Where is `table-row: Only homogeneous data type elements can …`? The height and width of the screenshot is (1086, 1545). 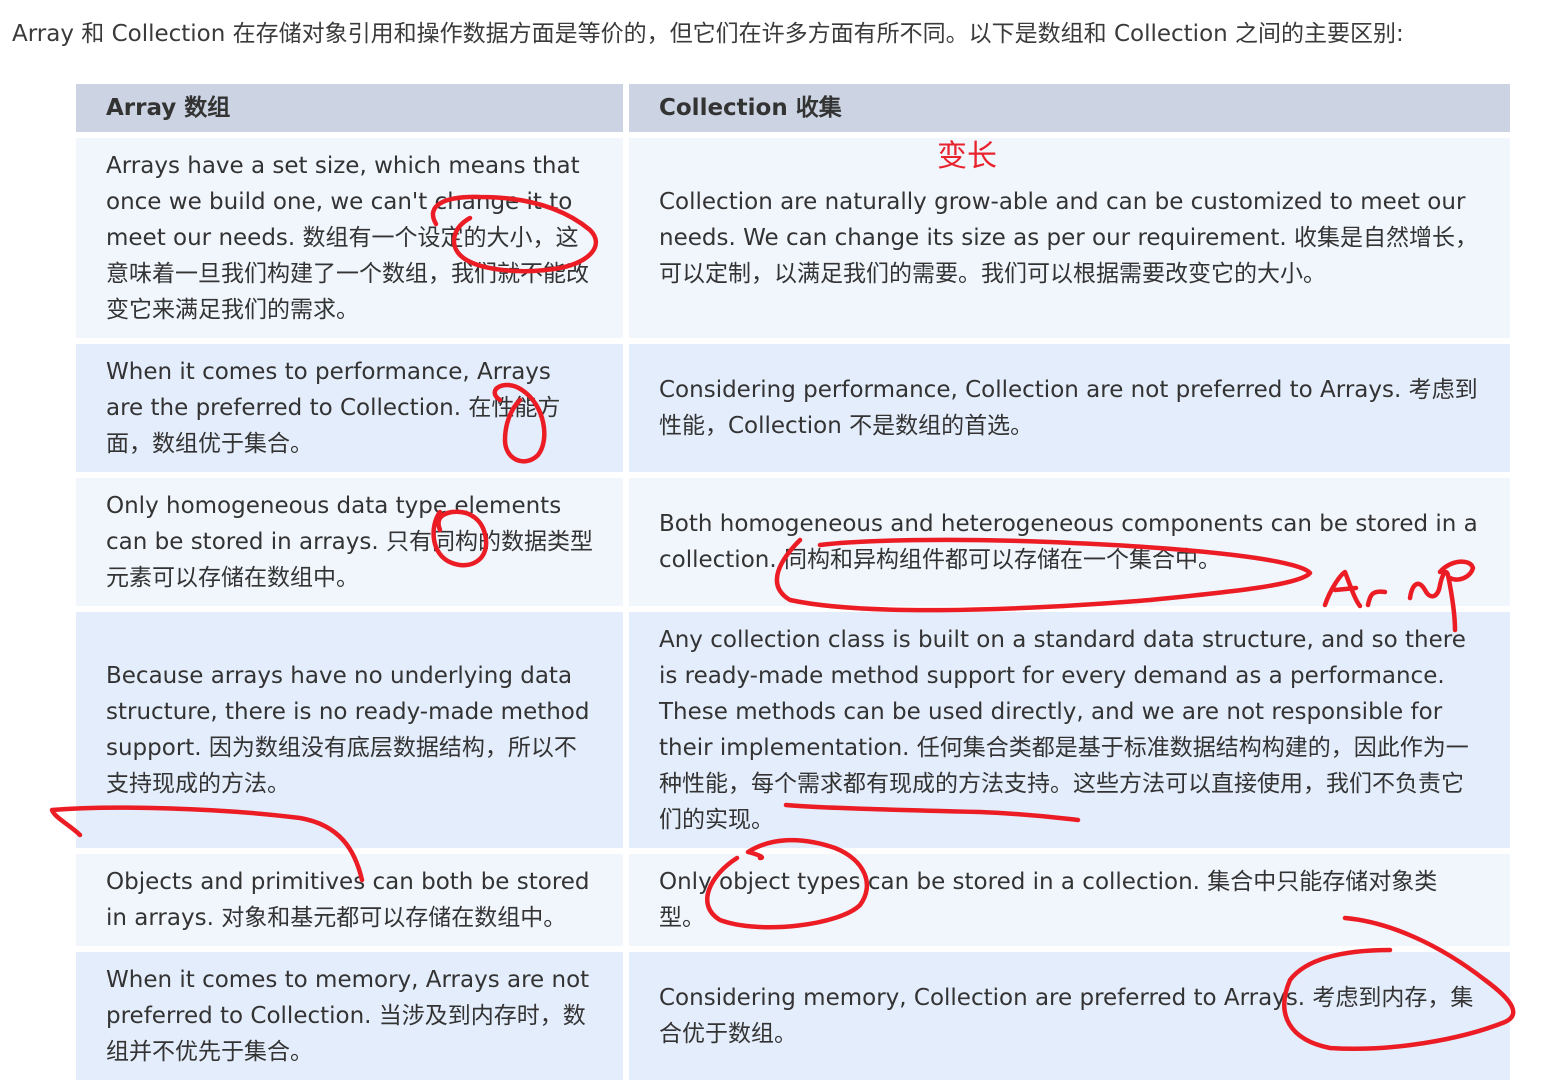
table-row: Only homogeneous data type elements can … is located at coordinates (793, 545).